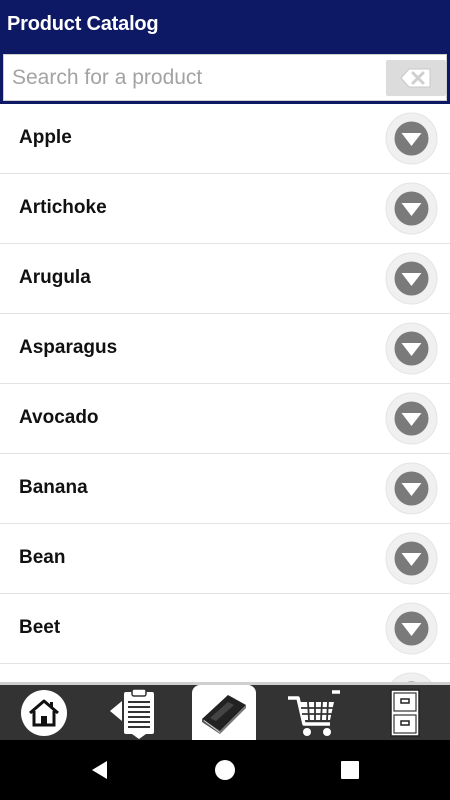 The height and width of the screenshot is (800, 450). I want to click on nav-recents-button, so click(350, 770).